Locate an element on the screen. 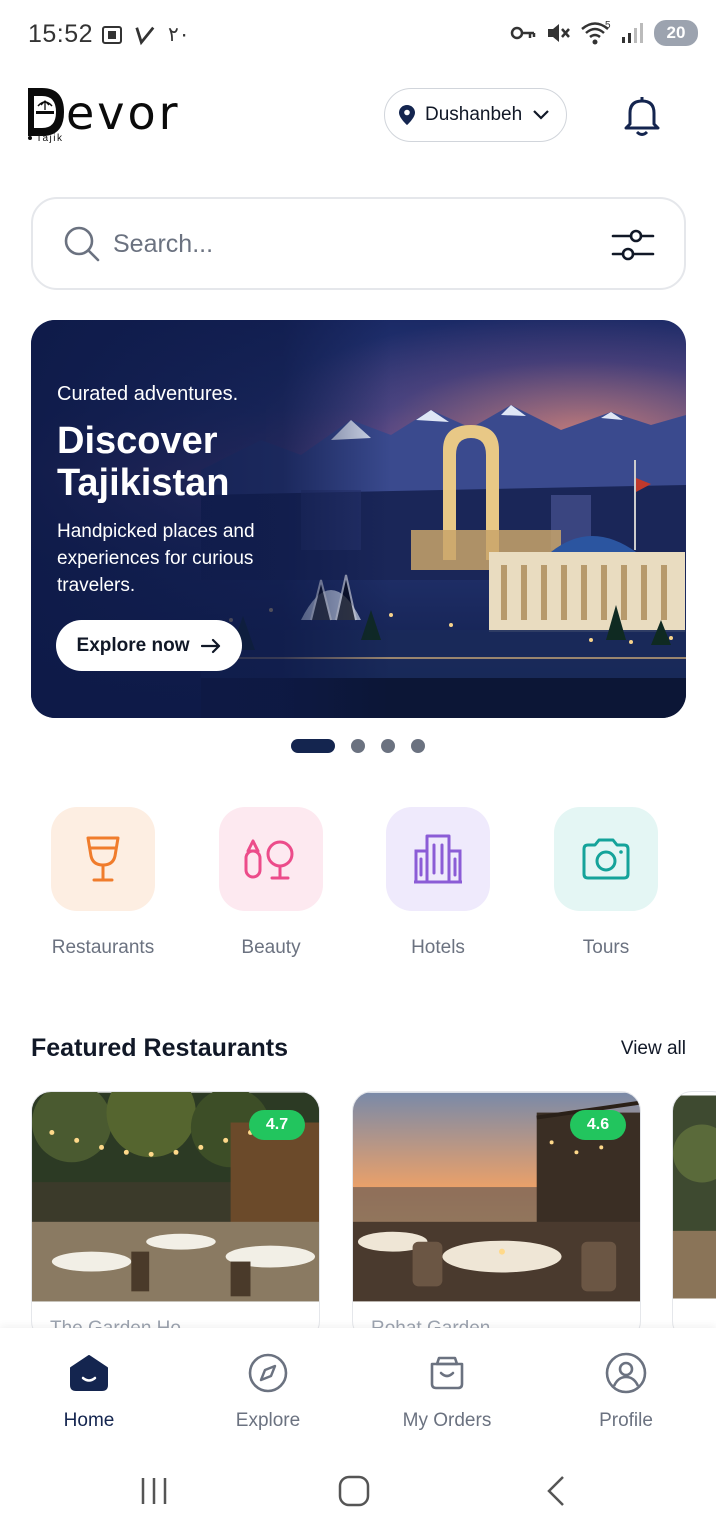 The width and height of the screenshot is (716, 1536). arrow-right-icon is located at coordinates (211, 645).